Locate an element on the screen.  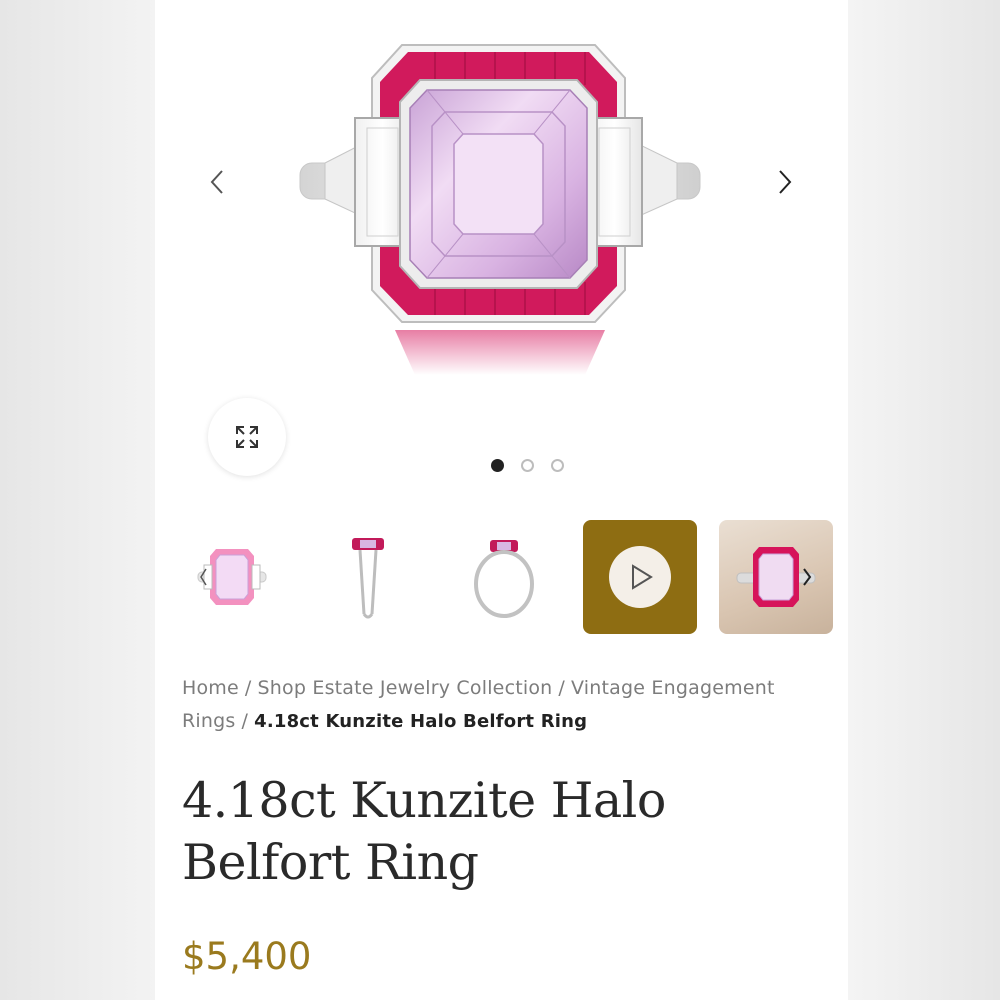
breadcrumb-current: 4.18ct Kunzite Halo Belfort Ring is located at coordinates (421, 721).